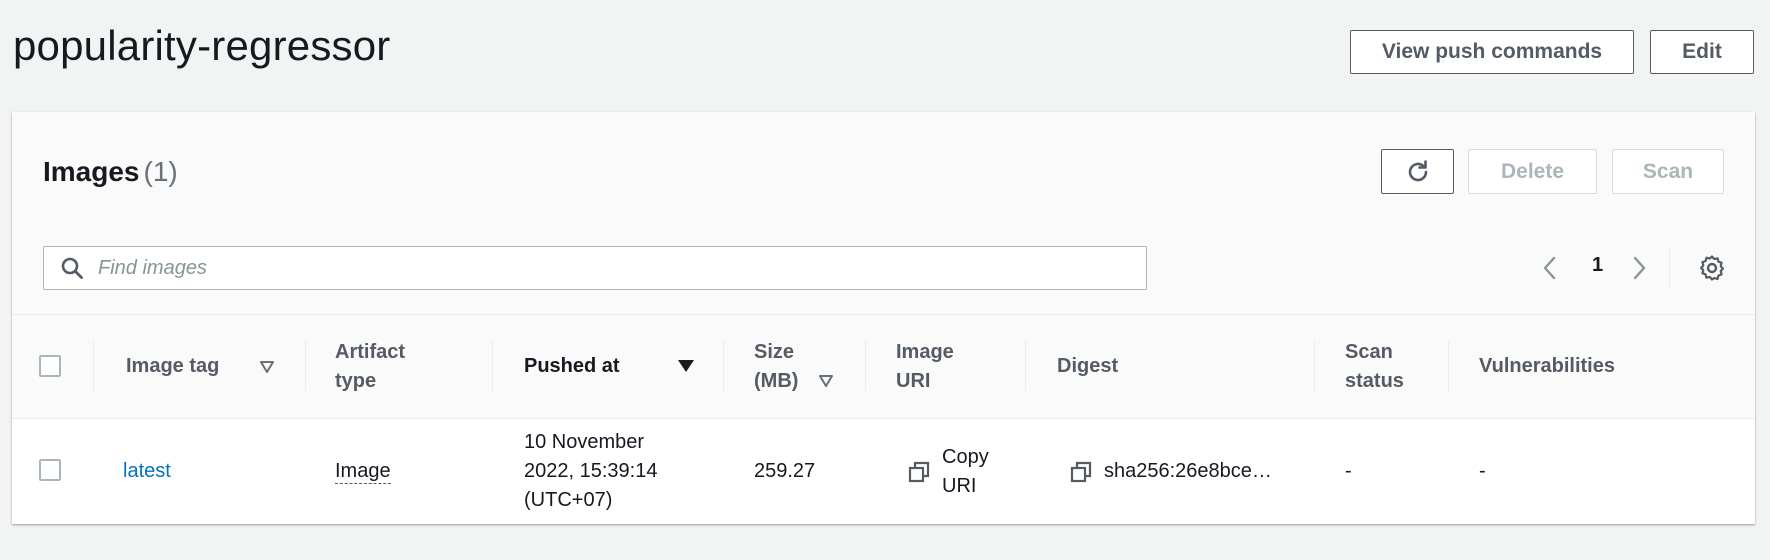 This screenshot has height=560, width=1770. Describe the element at coordinates (1712, 268) in the screenshot. I see `settings-gear-icon` at that location.